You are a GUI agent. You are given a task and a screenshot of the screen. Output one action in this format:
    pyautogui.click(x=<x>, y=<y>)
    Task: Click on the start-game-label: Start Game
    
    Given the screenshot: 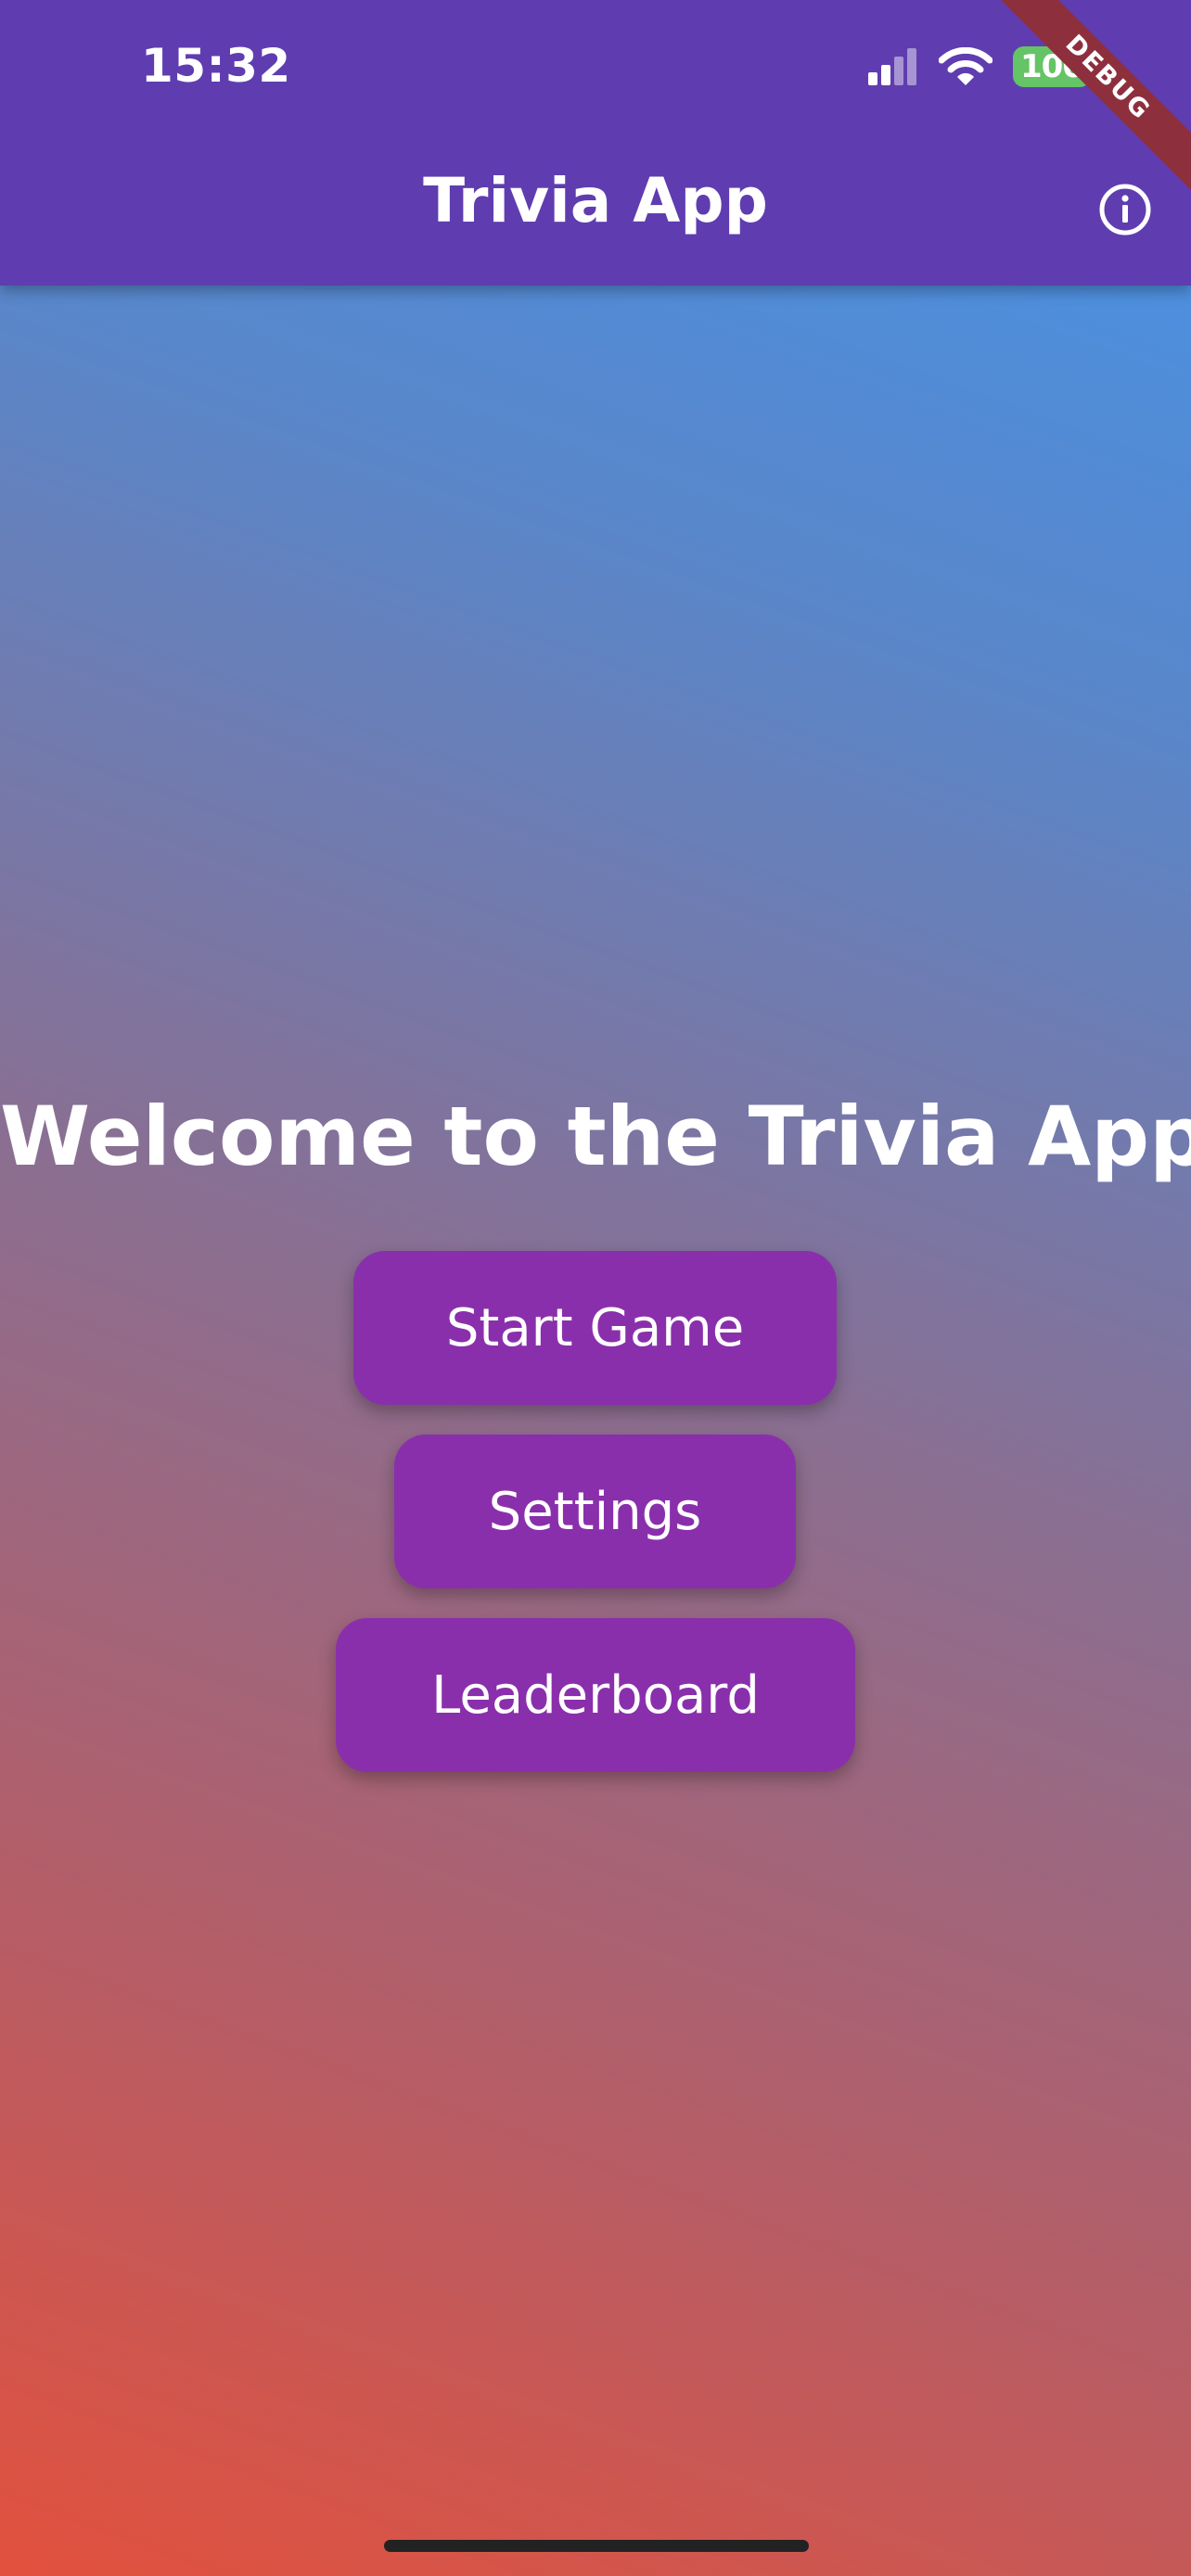 What is the action you would take?
    pyautogui.click(x=595, y=1327)
    